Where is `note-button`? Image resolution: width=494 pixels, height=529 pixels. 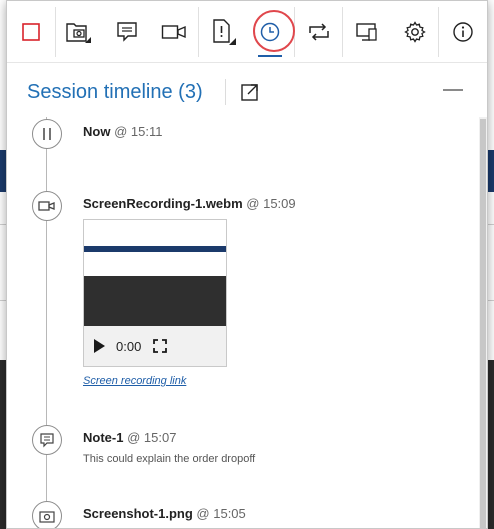
note-button is located at coordinates (127, 32).